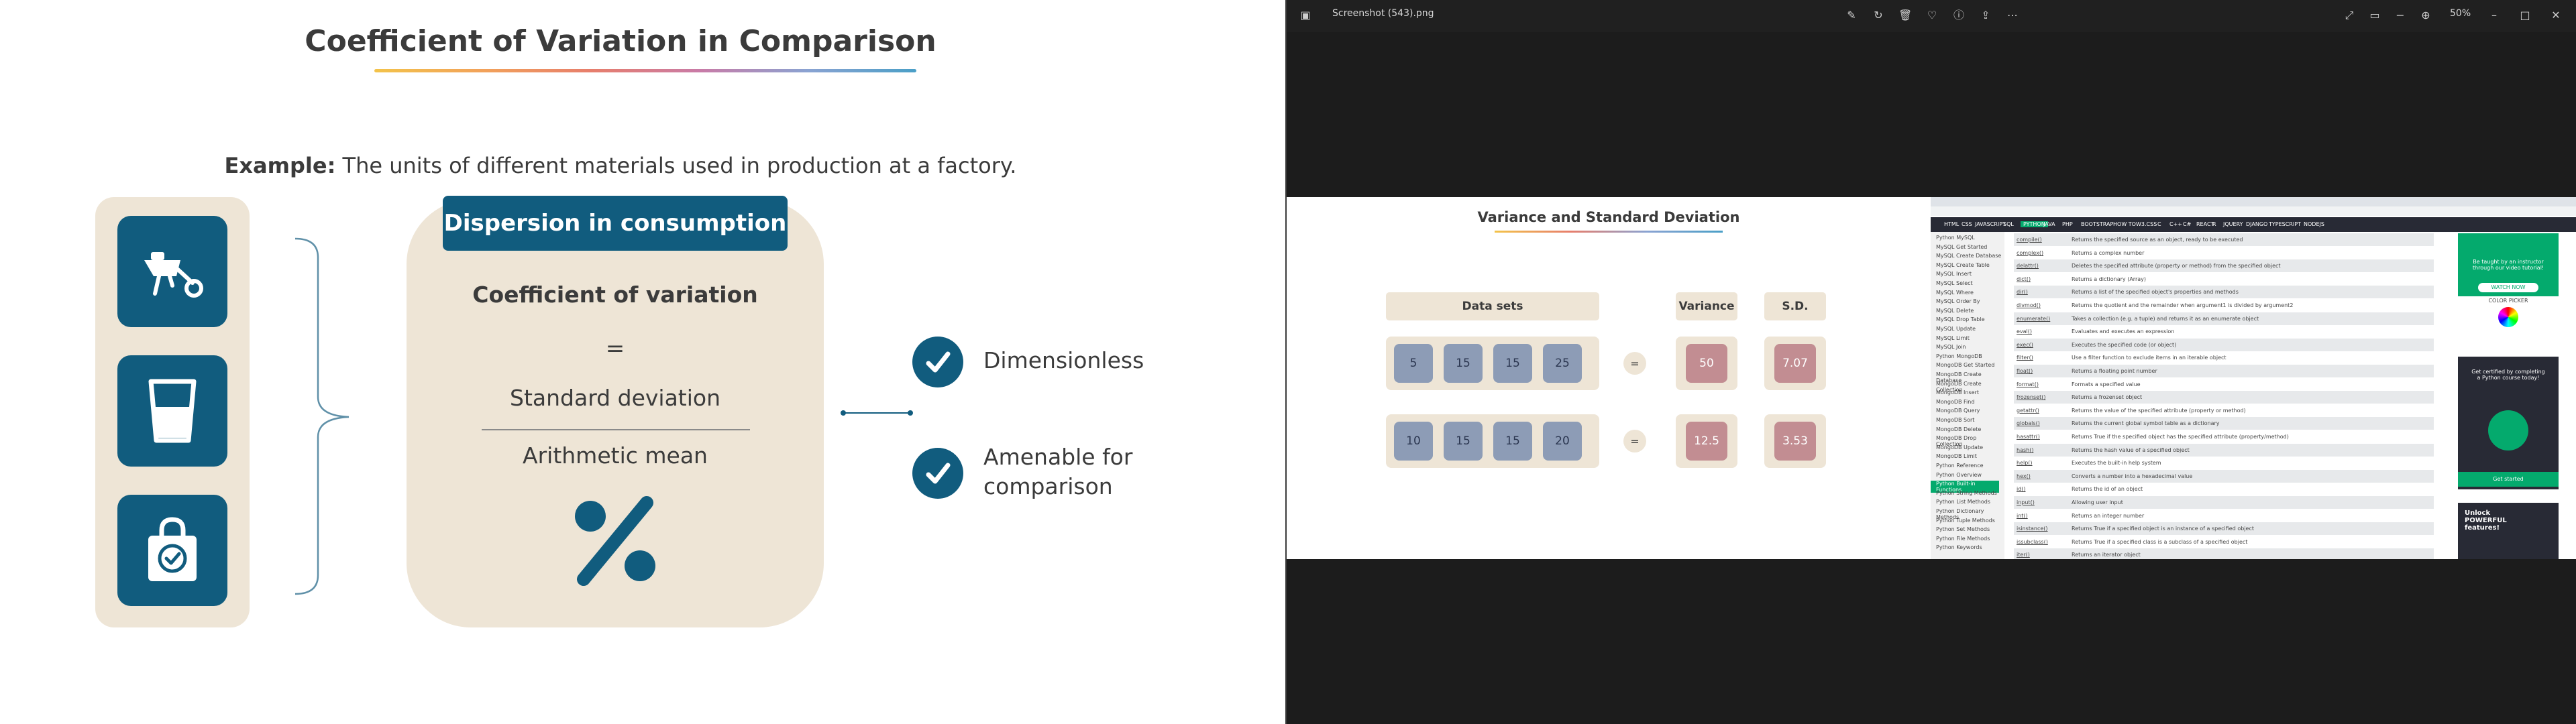  I want to click on sidebar-item: Python MySQL, so click(1955, 238).